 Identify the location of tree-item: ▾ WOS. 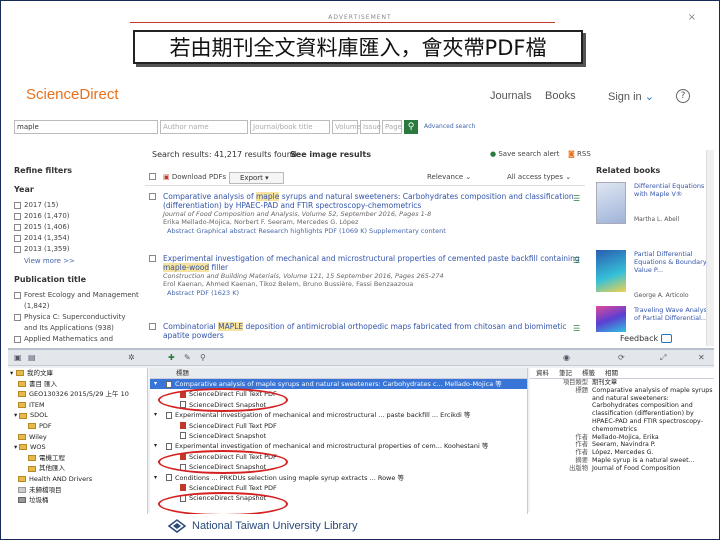
(77, 447).